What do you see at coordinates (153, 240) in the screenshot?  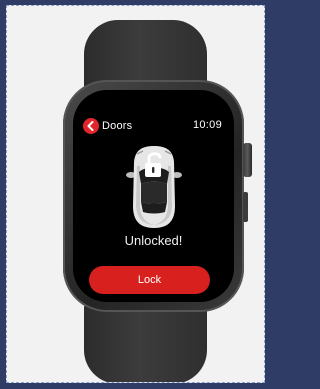 I see `lock-status-text: Unlocked!` at bounding box center [153, 240].